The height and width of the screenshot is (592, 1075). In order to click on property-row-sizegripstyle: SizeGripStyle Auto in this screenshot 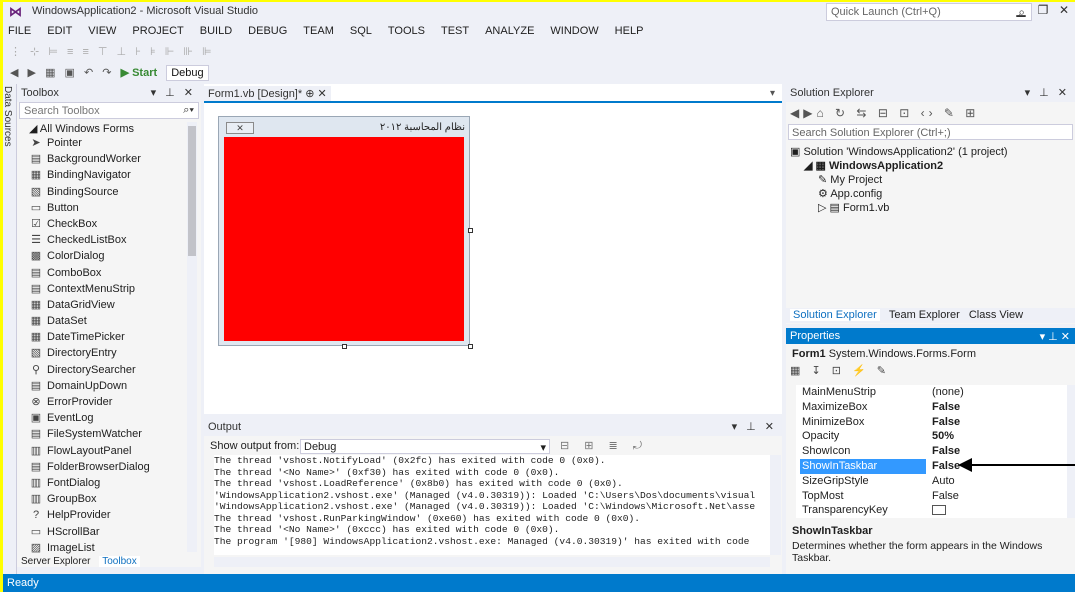, I will do `click(932, 481)`.